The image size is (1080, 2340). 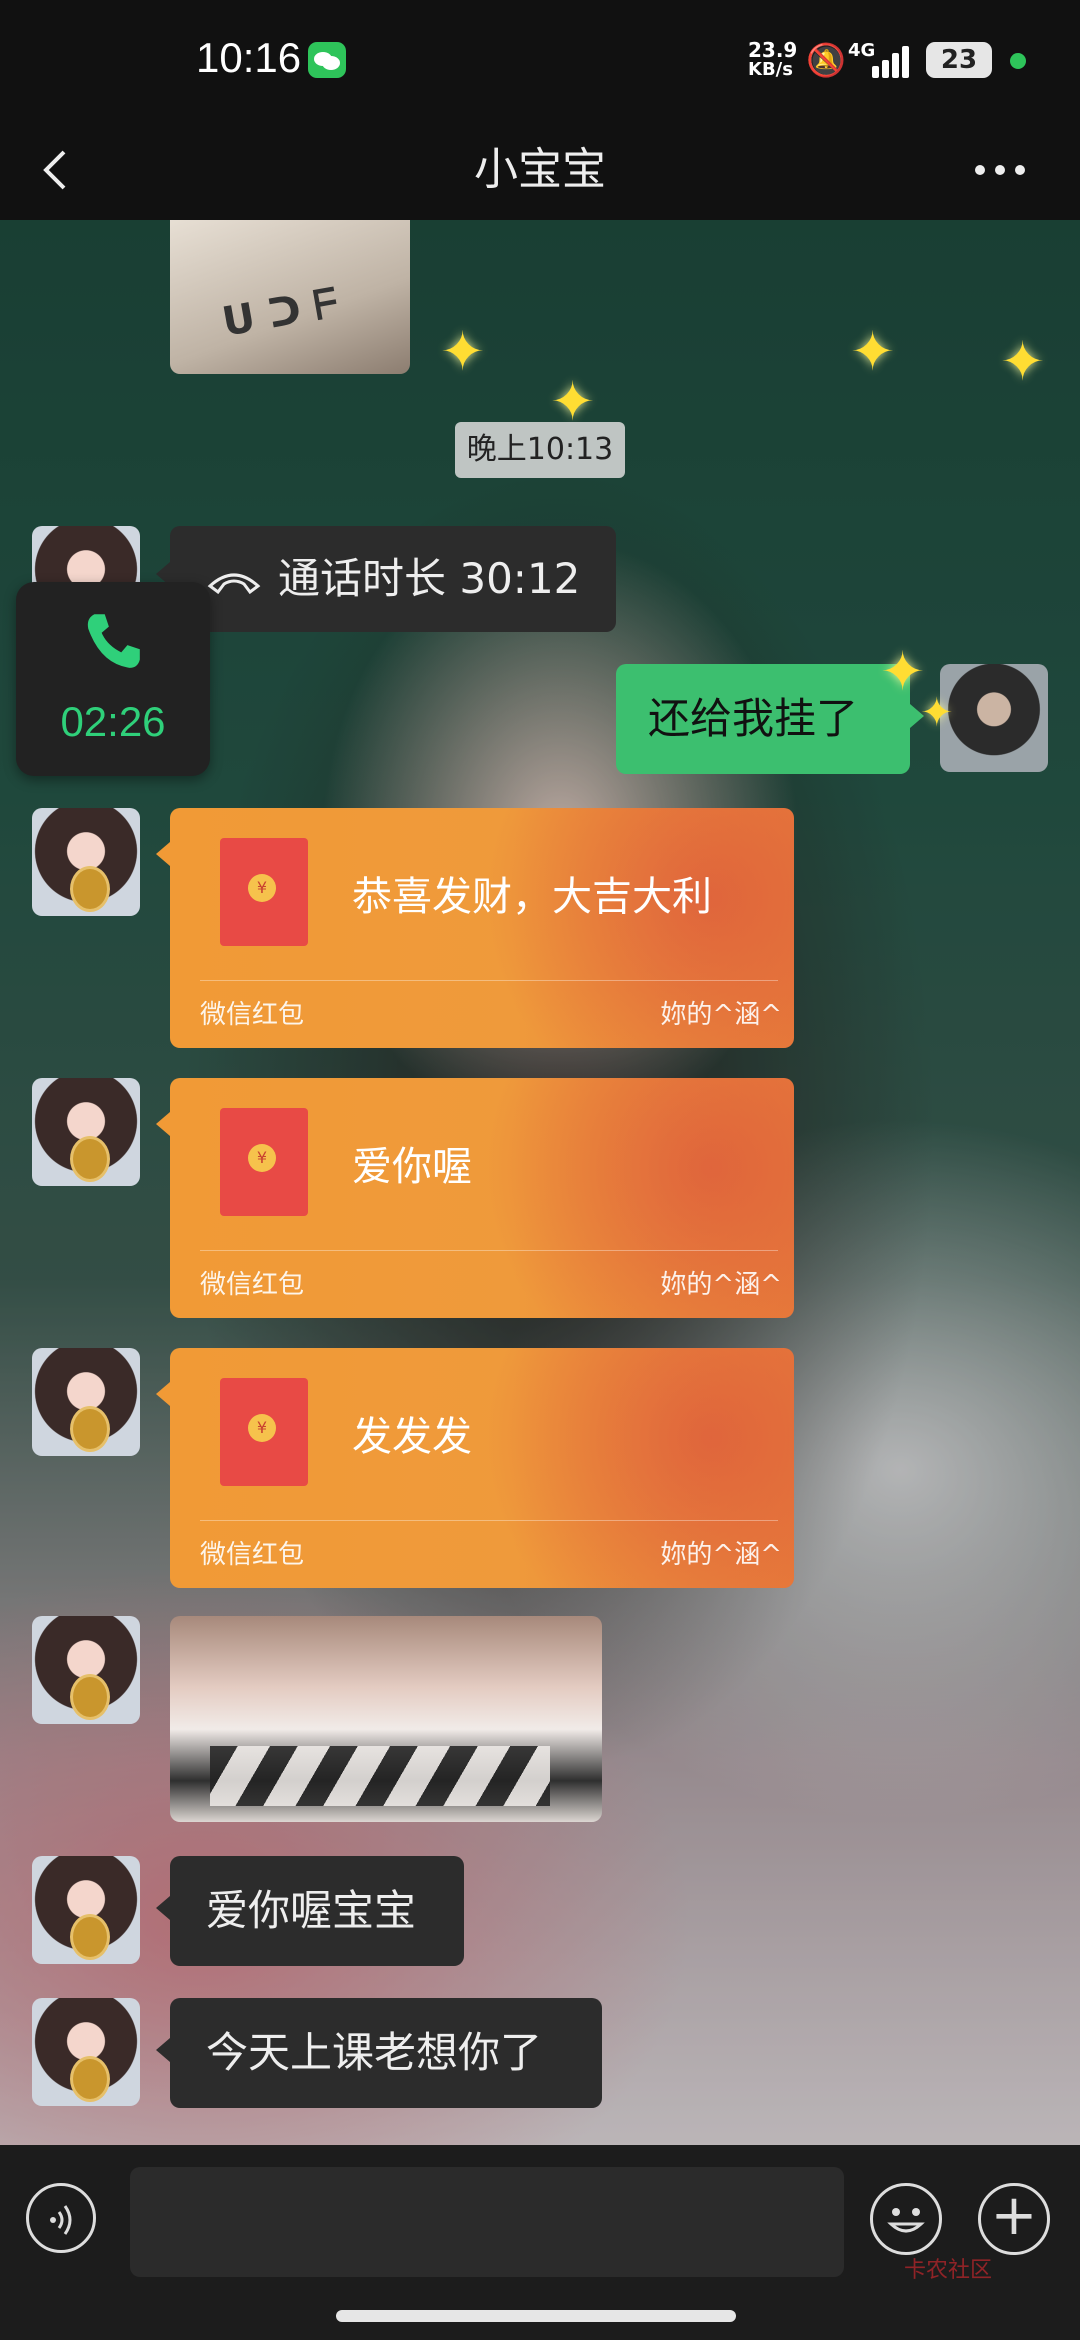 What do you see at coordinates (113, 721) in the screenshot?
I see `call-timer: 02:26` at bounding box center [113, 721].